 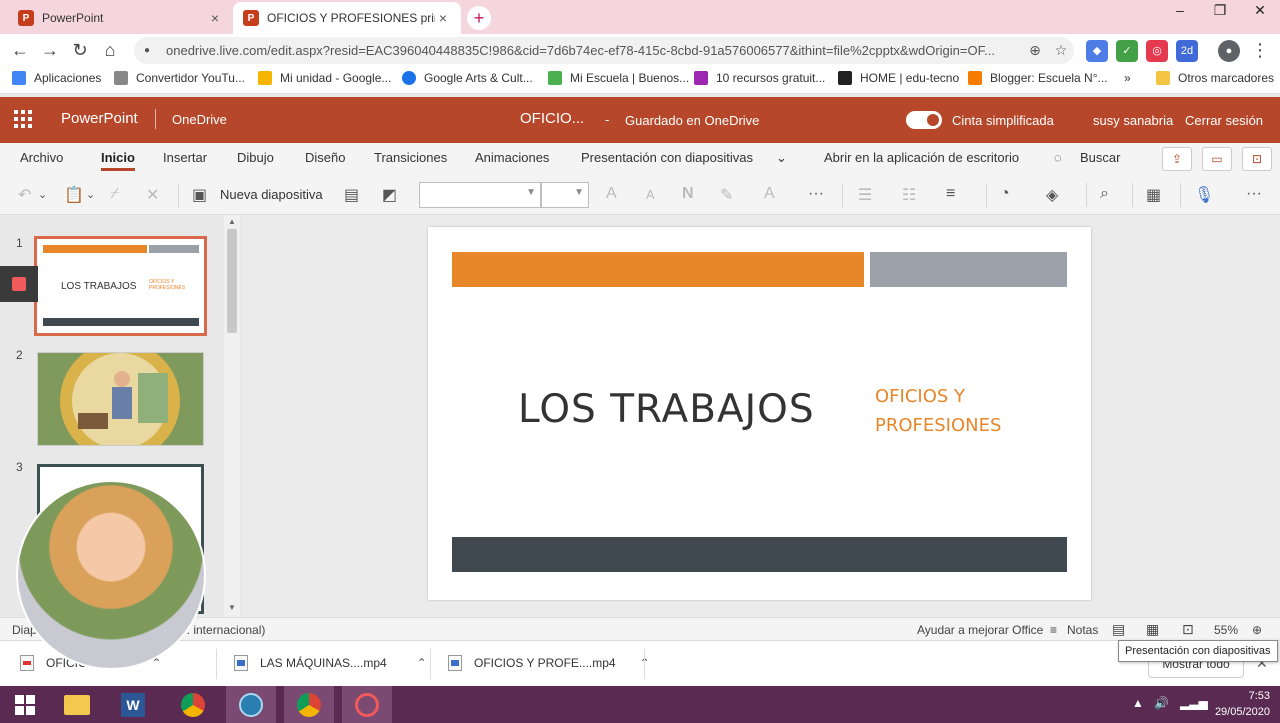 What do you see at coordinates (1257, 159) in the screenshot?
I see `present-icon: ⊡` at bounding box center [1257, 159].